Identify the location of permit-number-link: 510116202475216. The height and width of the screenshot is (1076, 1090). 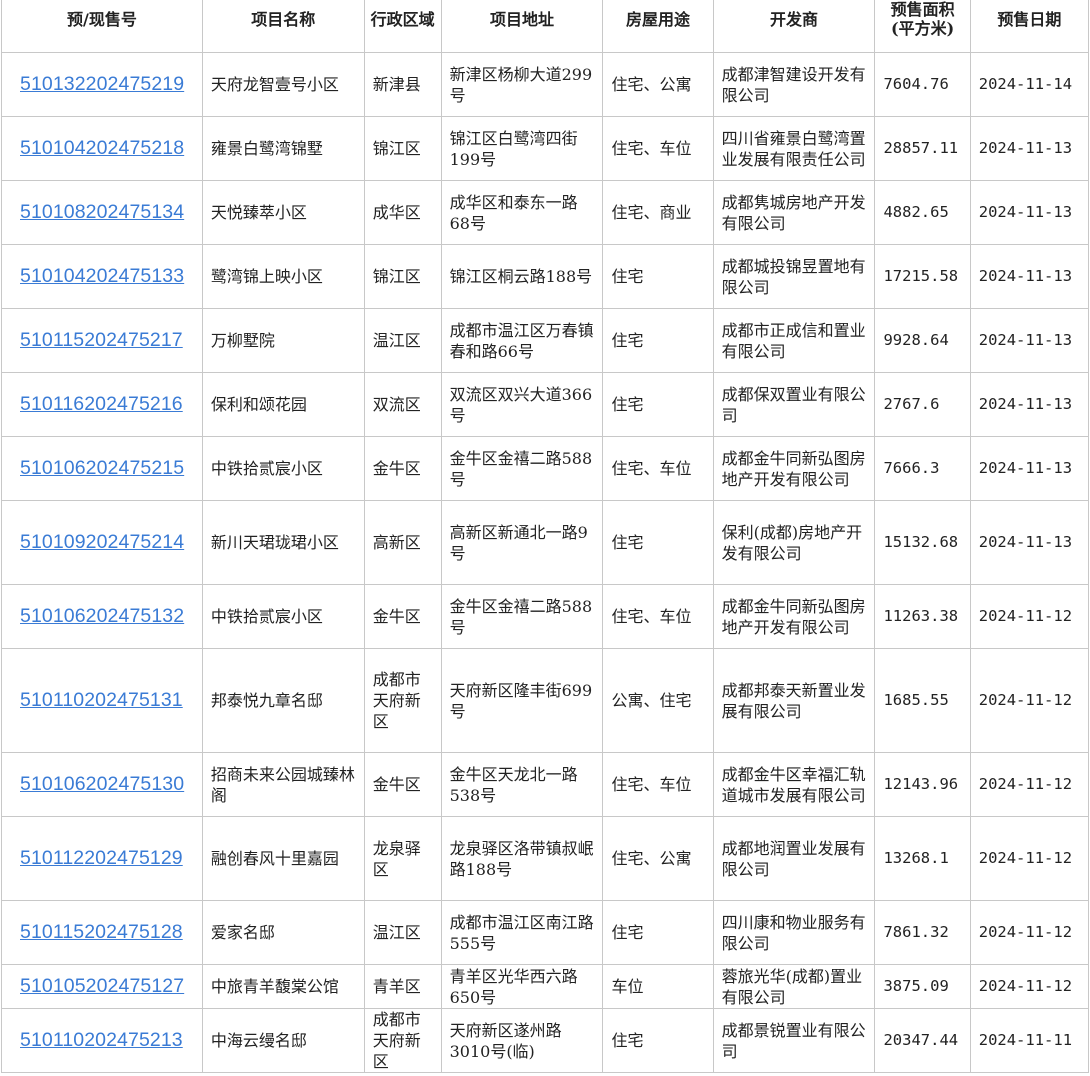
(101, 404).